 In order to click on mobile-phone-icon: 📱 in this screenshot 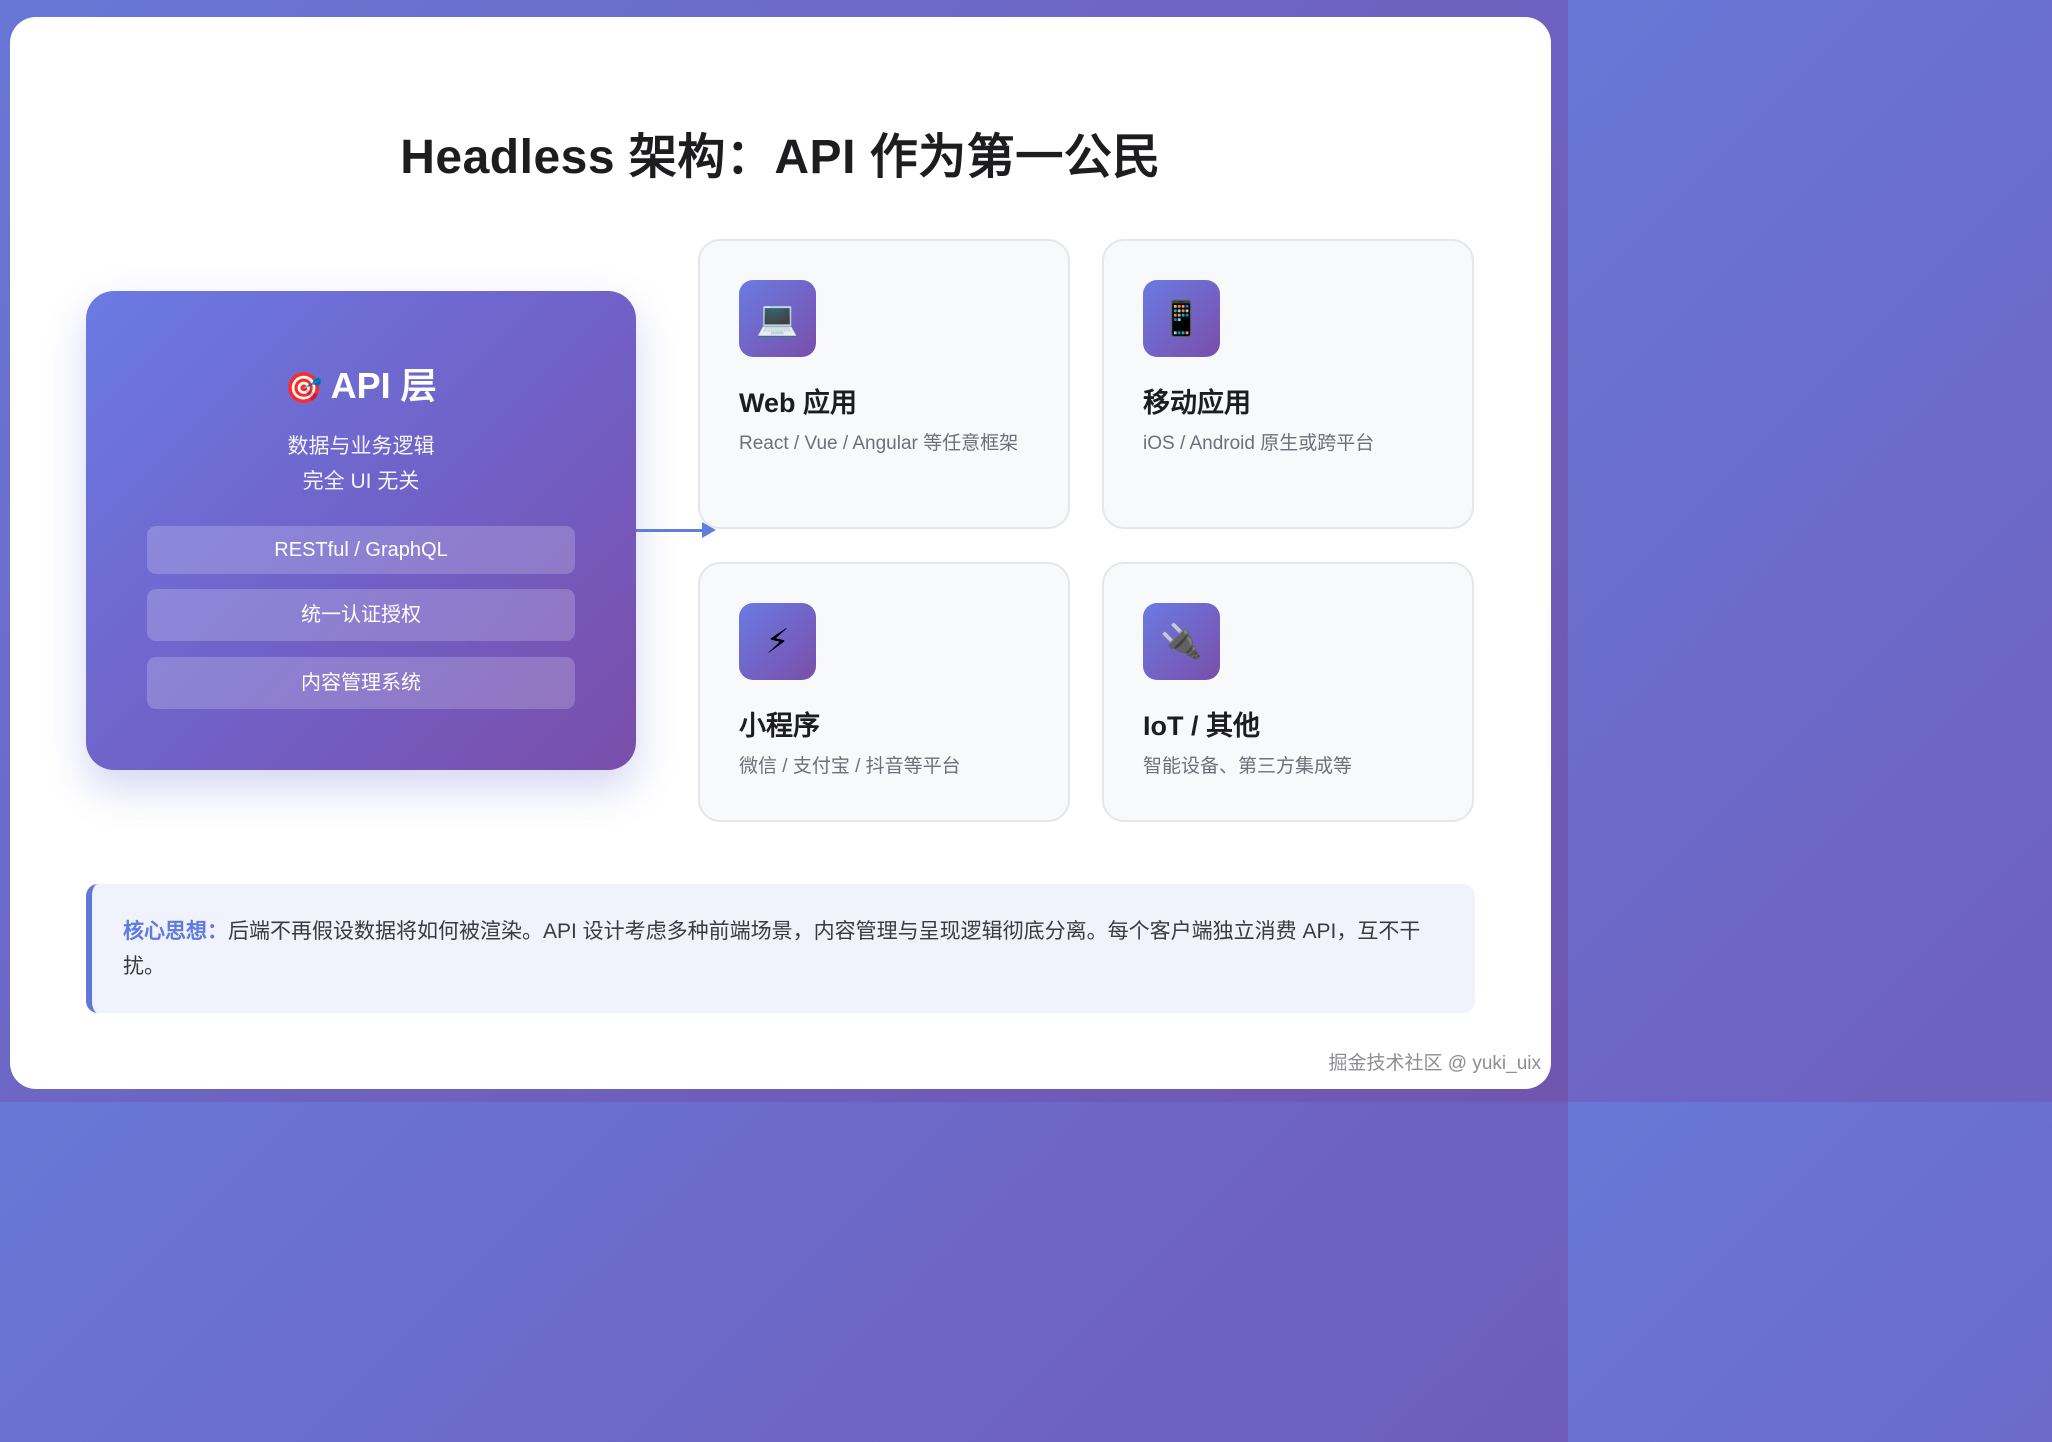, I will do `click(1181, 318)`.